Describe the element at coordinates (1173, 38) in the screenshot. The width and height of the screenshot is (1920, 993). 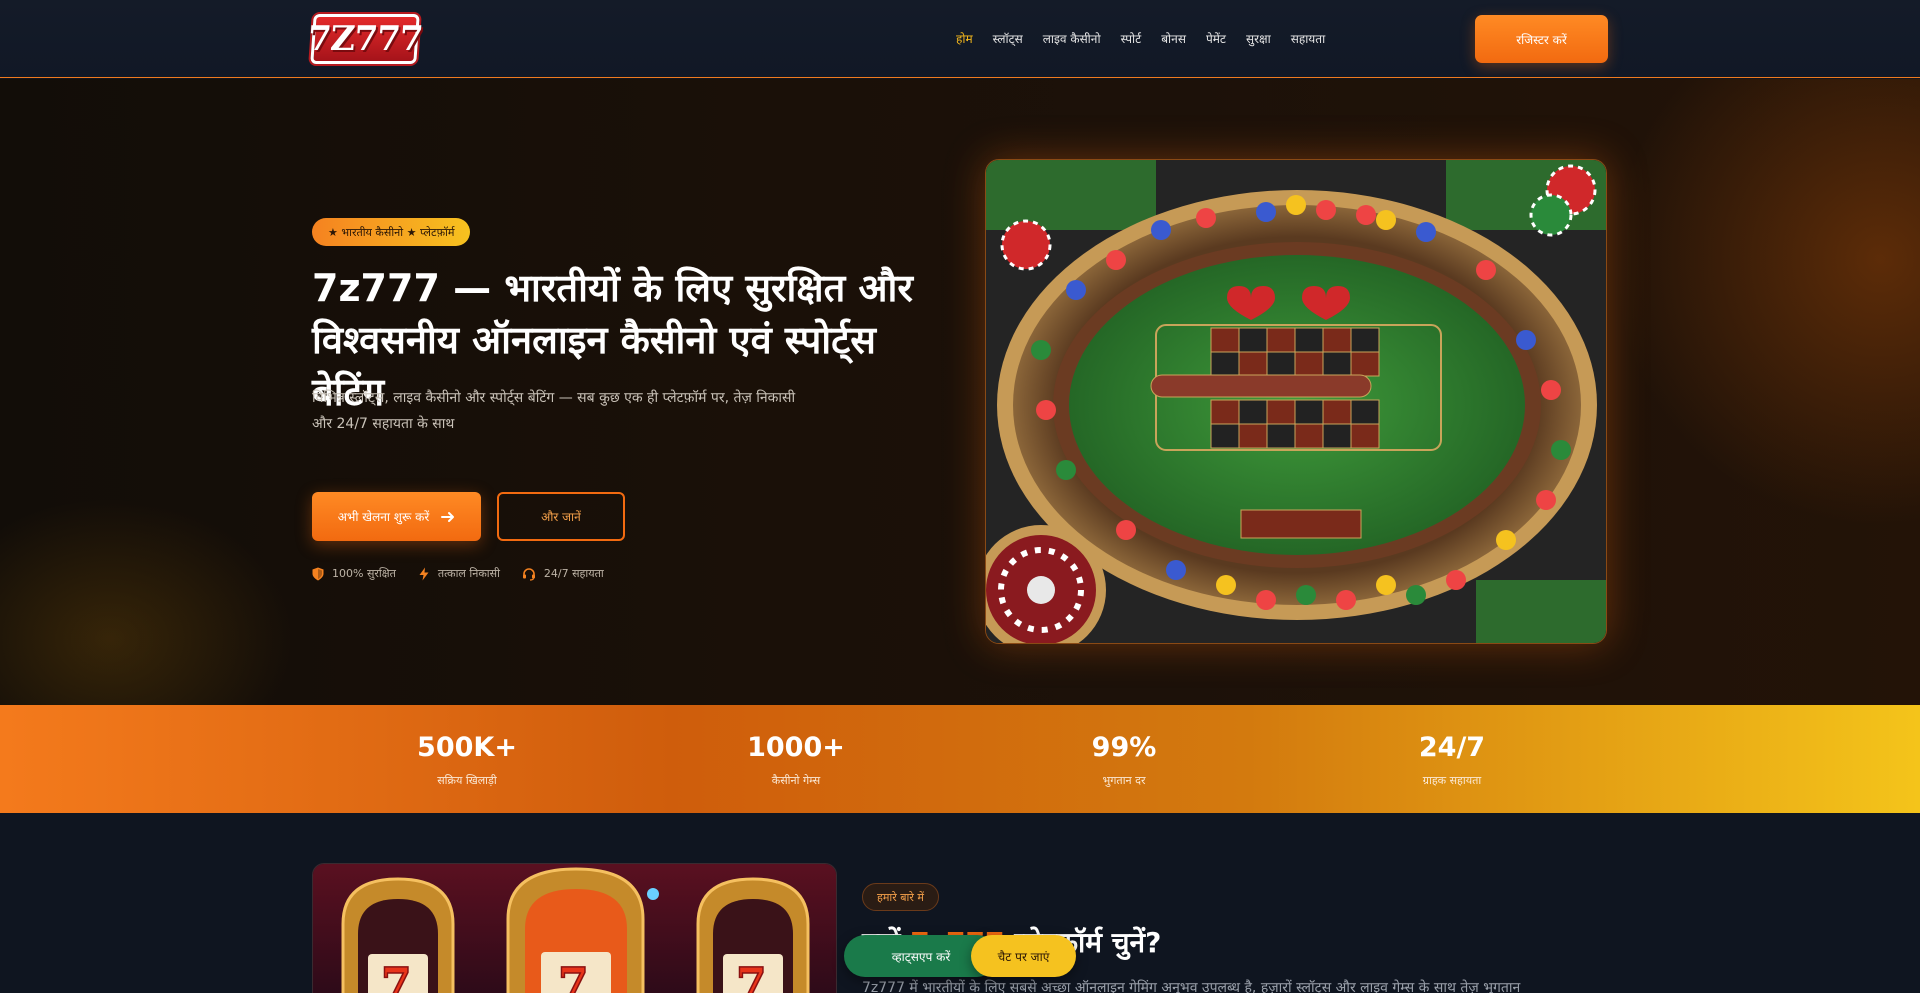
I see `nav-item-bonus: बोनस` at that location.